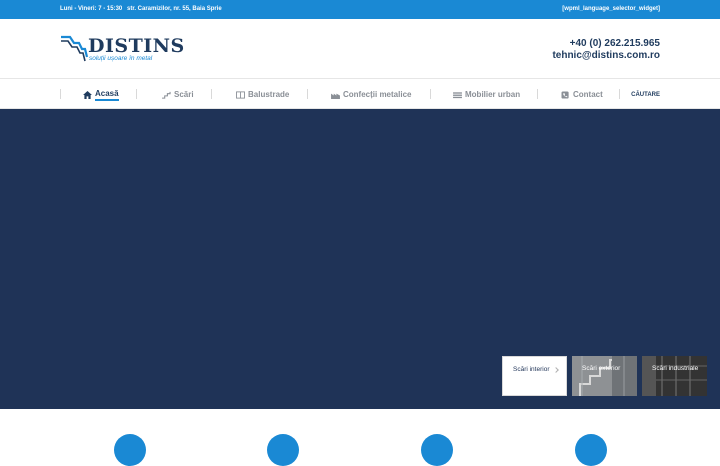 This screenshot has width=720, height=466. Describe the element at coordinates (588, 94) in the screenshot. I see `nav-item-label: Contact` at that location.